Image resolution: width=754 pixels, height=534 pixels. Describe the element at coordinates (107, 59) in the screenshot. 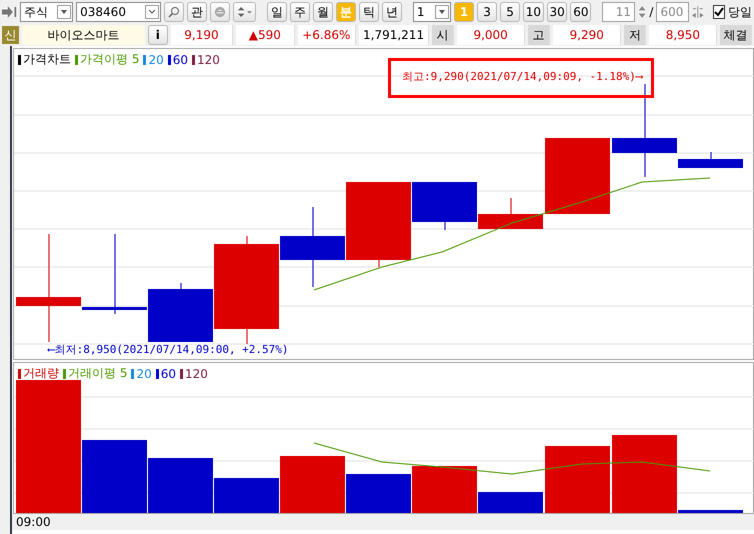

I see `legend-label: 가격이평 5` at that location.